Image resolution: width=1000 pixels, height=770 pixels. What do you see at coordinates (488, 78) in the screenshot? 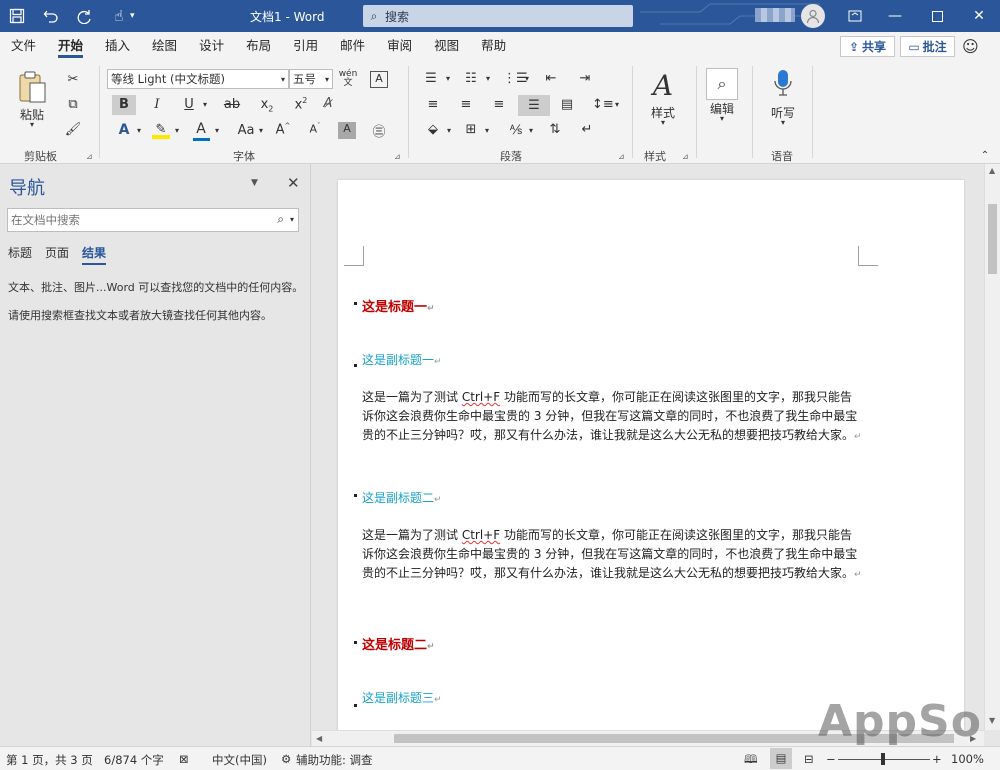
I see `numbering-dropdown-icon: ▾` at bounding box center [488, 78].